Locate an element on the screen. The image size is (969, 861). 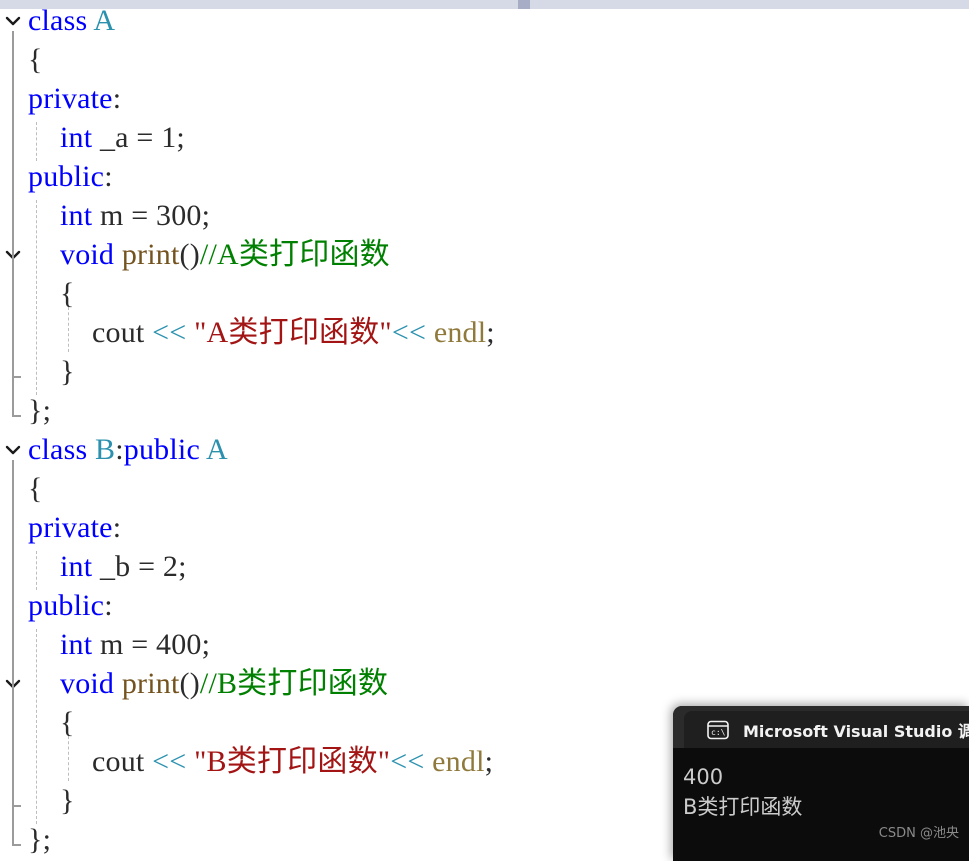
svg-text: c:\ is located at coordinates (718, 732).